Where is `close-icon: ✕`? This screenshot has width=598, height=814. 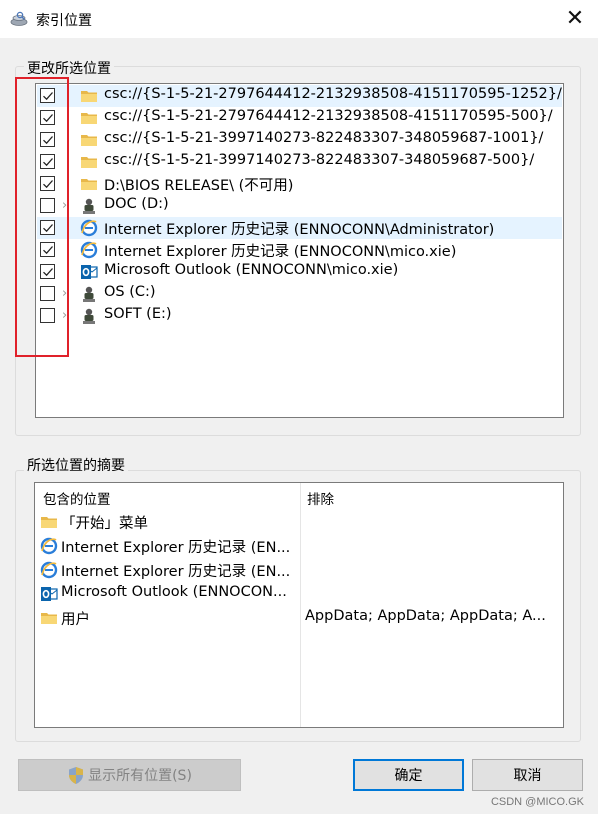 close-icon: ✕ is located at coordinates (575, 18).